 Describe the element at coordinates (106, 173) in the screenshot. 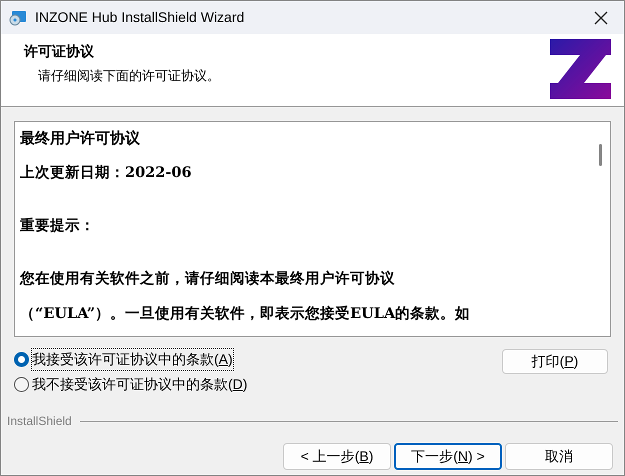

I see `license-line: 上次更新日期：2022-06` at that location.